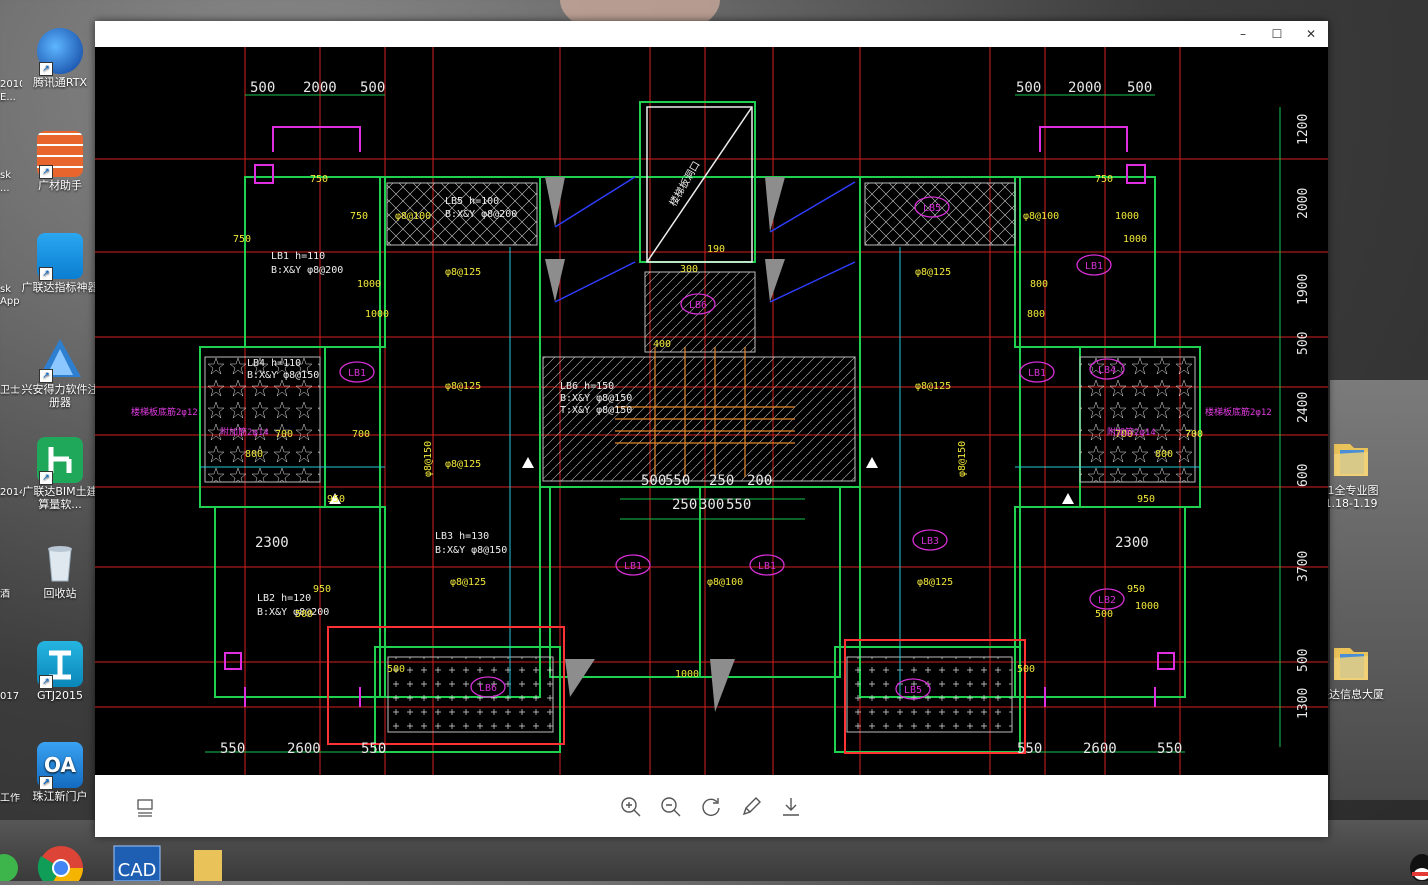 The image size is (1428, 885). I want to click on viewer-toolbar, so click(711, 806).